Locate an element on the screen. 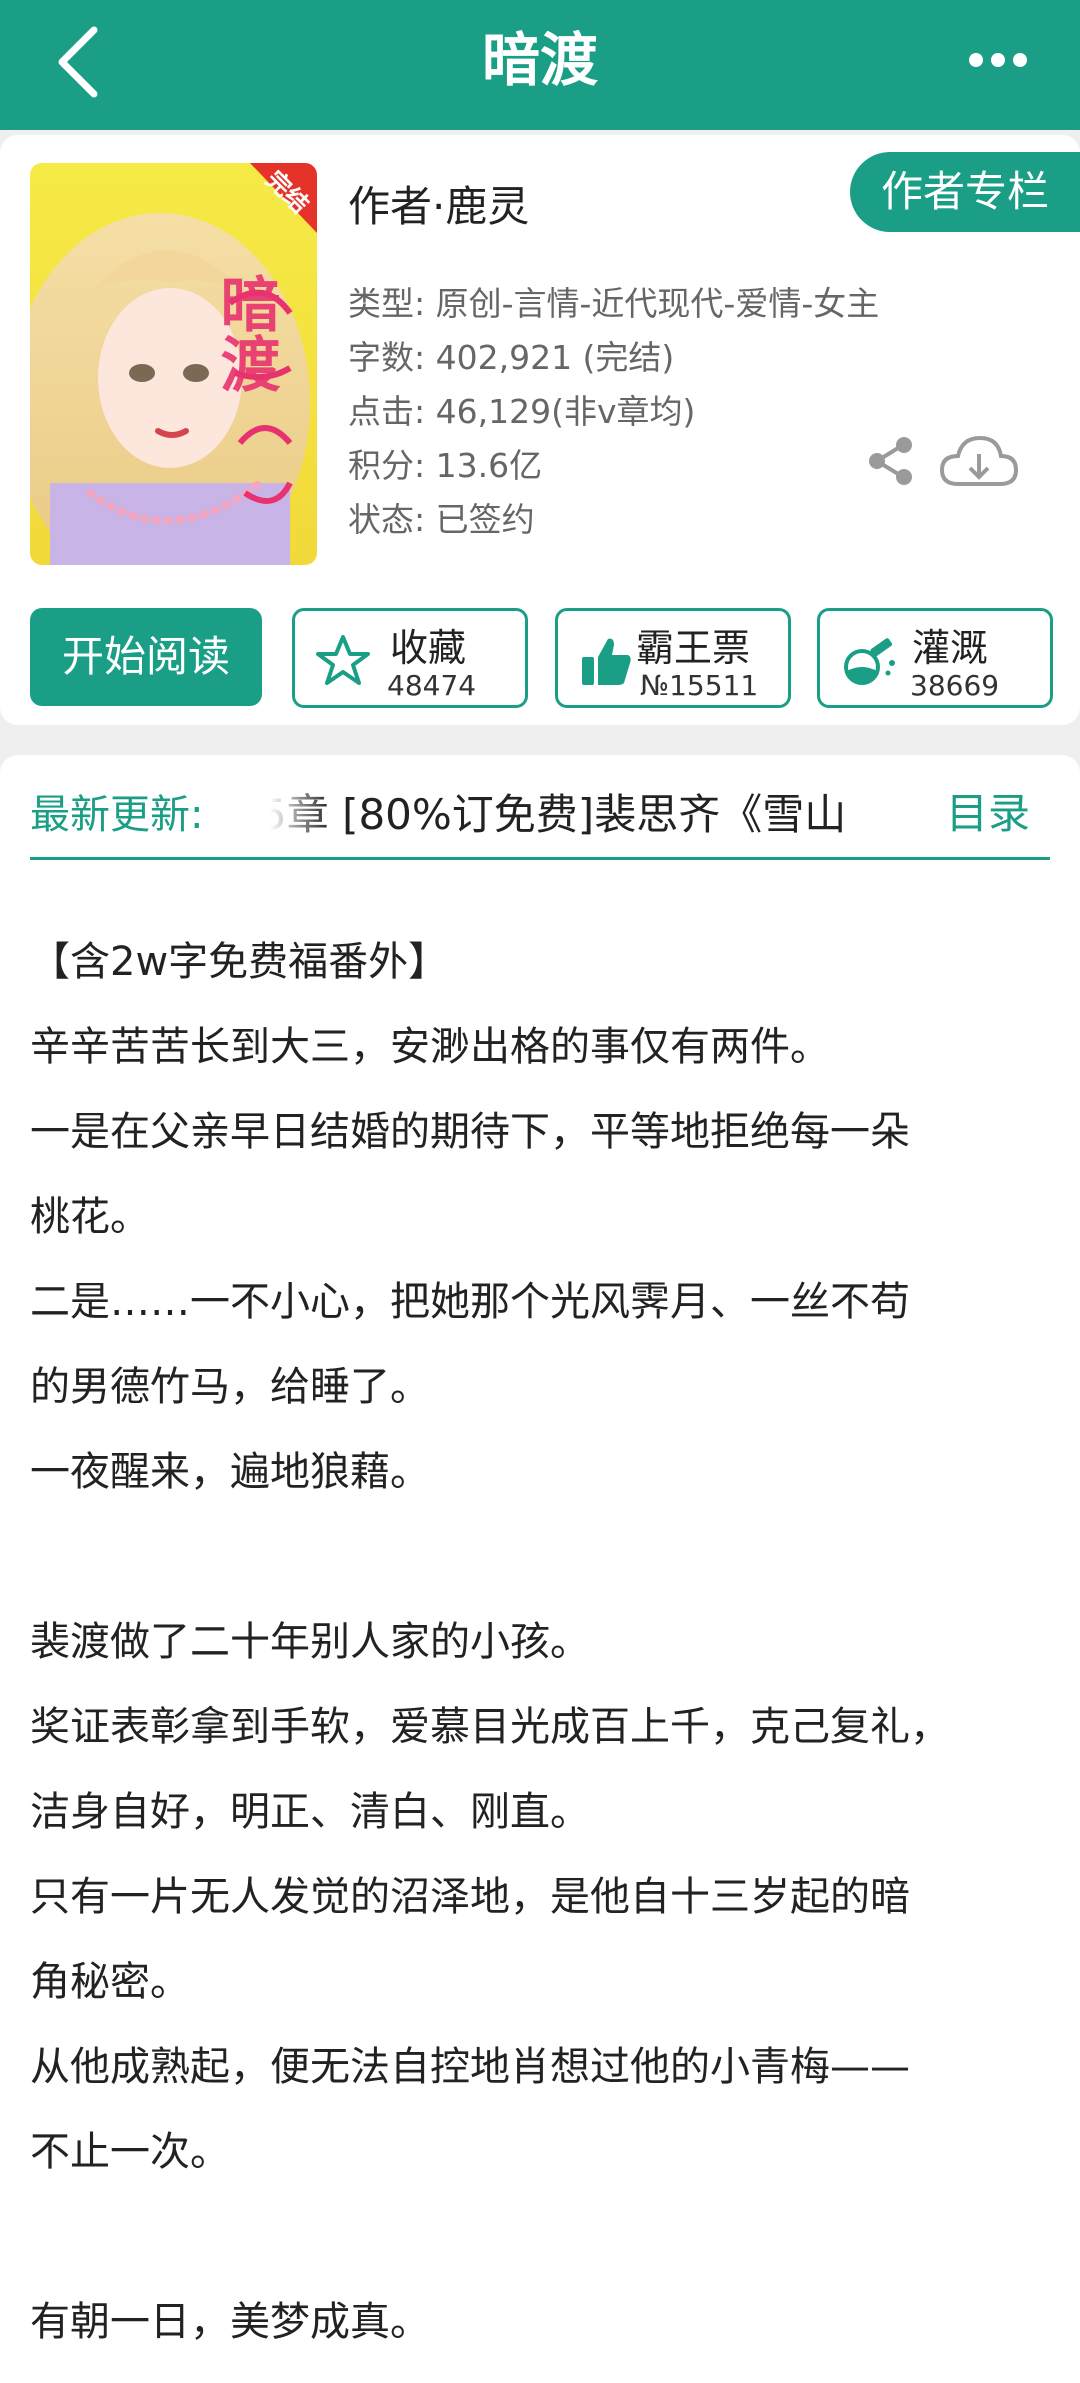 Image resolution: width=1080 pixels, height=2383 pixels. water-count: 38669 is located at coordinates (955, 685).